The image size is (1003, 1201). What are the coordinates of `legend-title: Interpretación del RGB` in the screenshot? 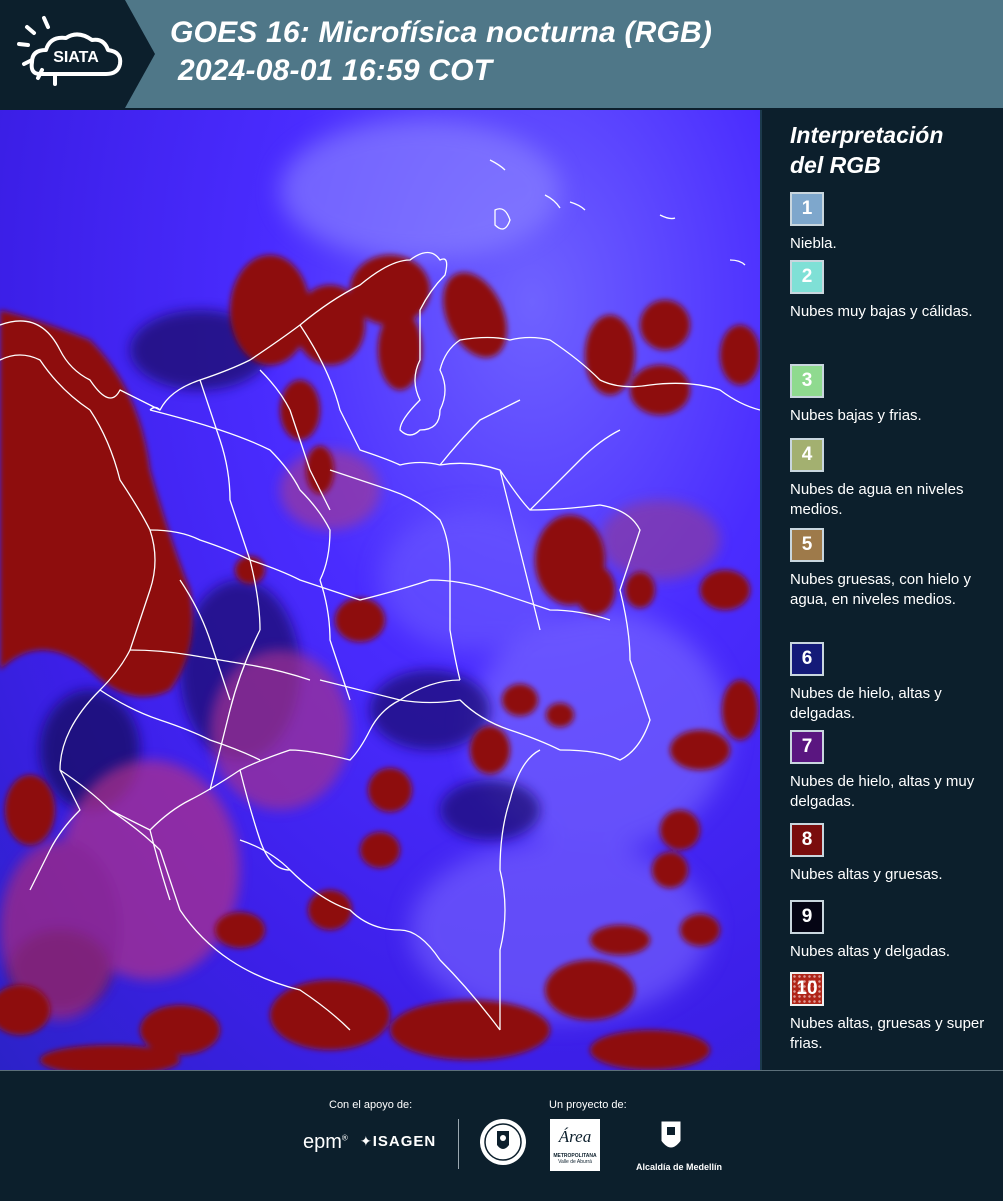 It's located at (866, 150).